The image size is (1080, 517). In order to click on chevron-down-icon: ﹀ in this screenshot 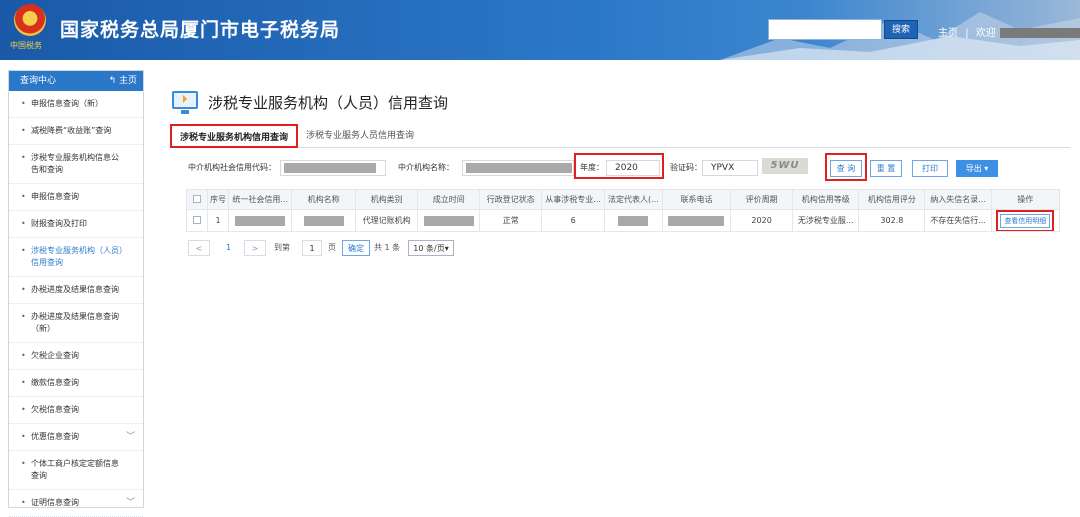, I will do `click(130, 437)`.